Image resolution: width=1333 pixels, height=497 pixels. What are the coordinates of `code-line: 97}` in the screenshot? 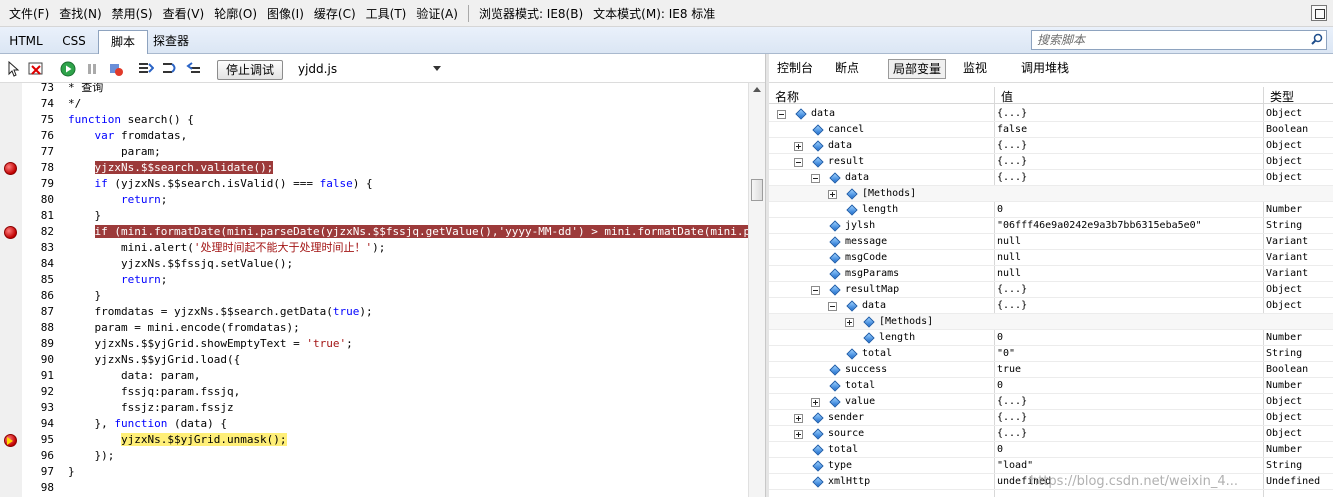 It's located at (374, 472).